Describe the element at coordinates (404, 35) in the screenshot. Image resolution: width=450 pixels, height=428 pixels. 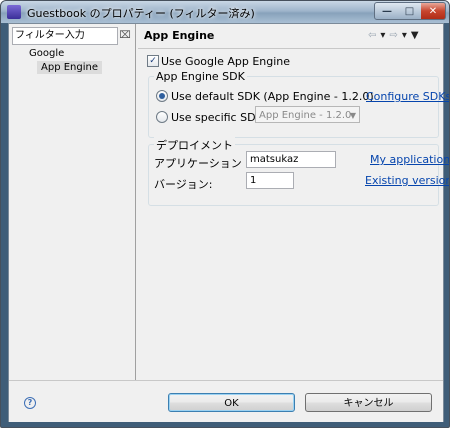
I see `forward-menu-icon: ▾` at that location.